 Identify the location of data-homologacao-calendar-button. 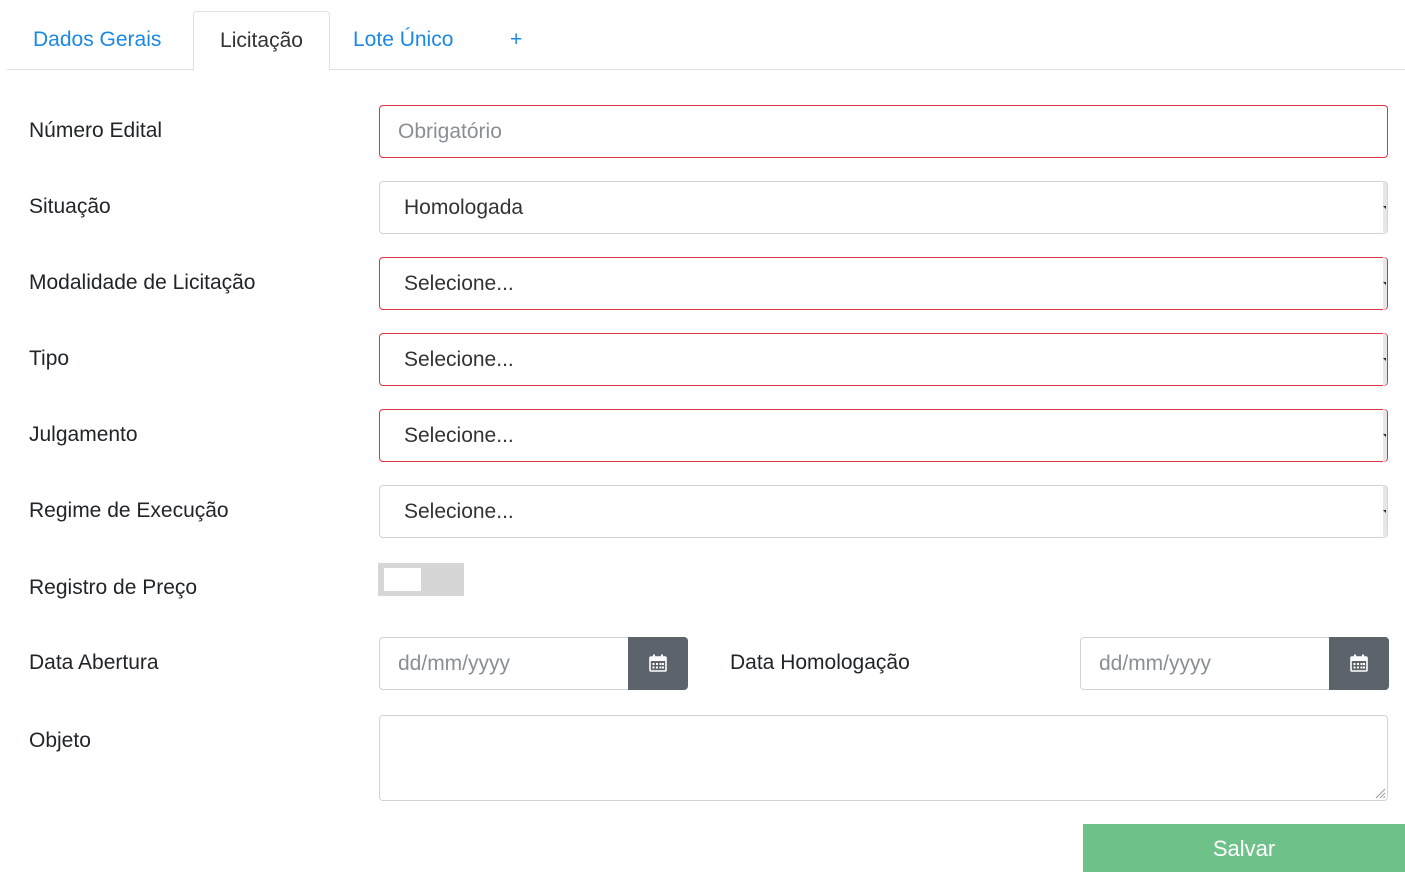
(1359, 663).